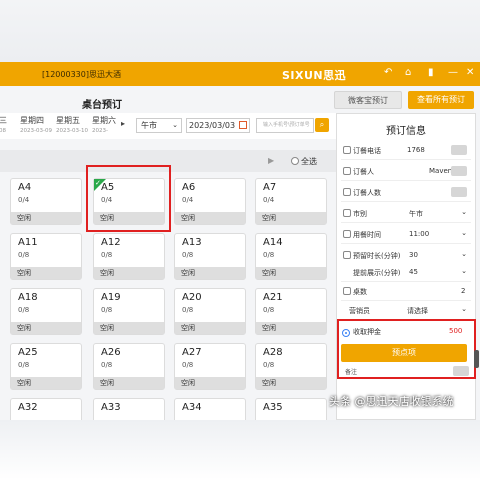 This screenshot has height=480, width=480. What do you see at coordinates (210, 201) in the screenshot?
I see `table-card: A6 0/4 空闲` at bounding box center [210, 201].